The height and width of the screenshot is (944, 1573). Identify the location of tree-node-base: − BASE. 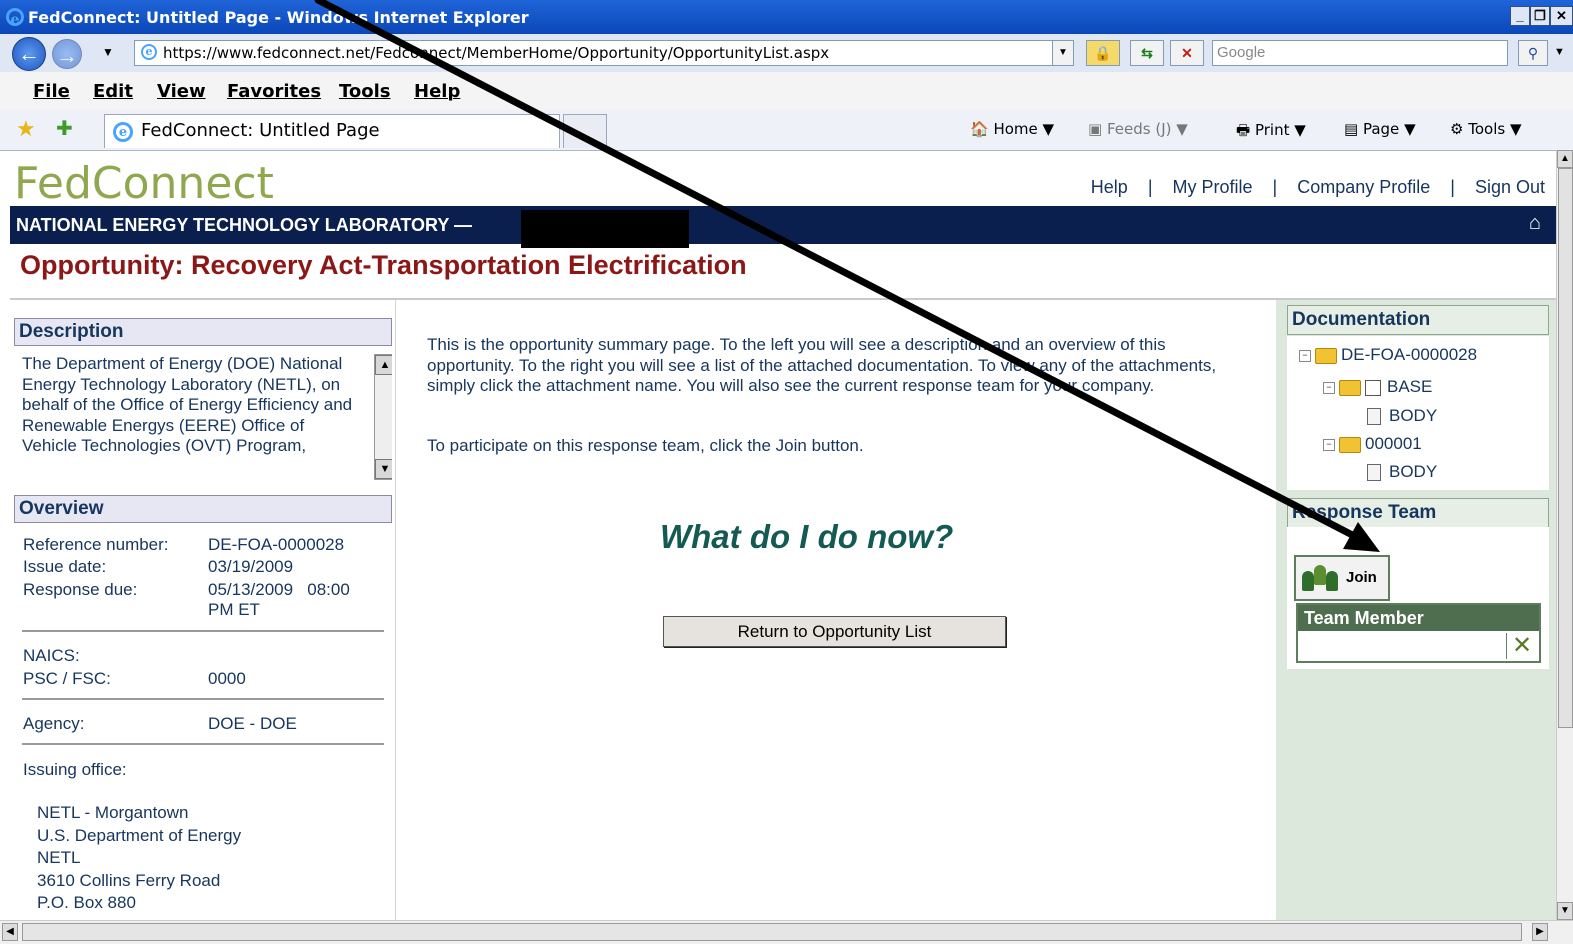
(1377, 387).